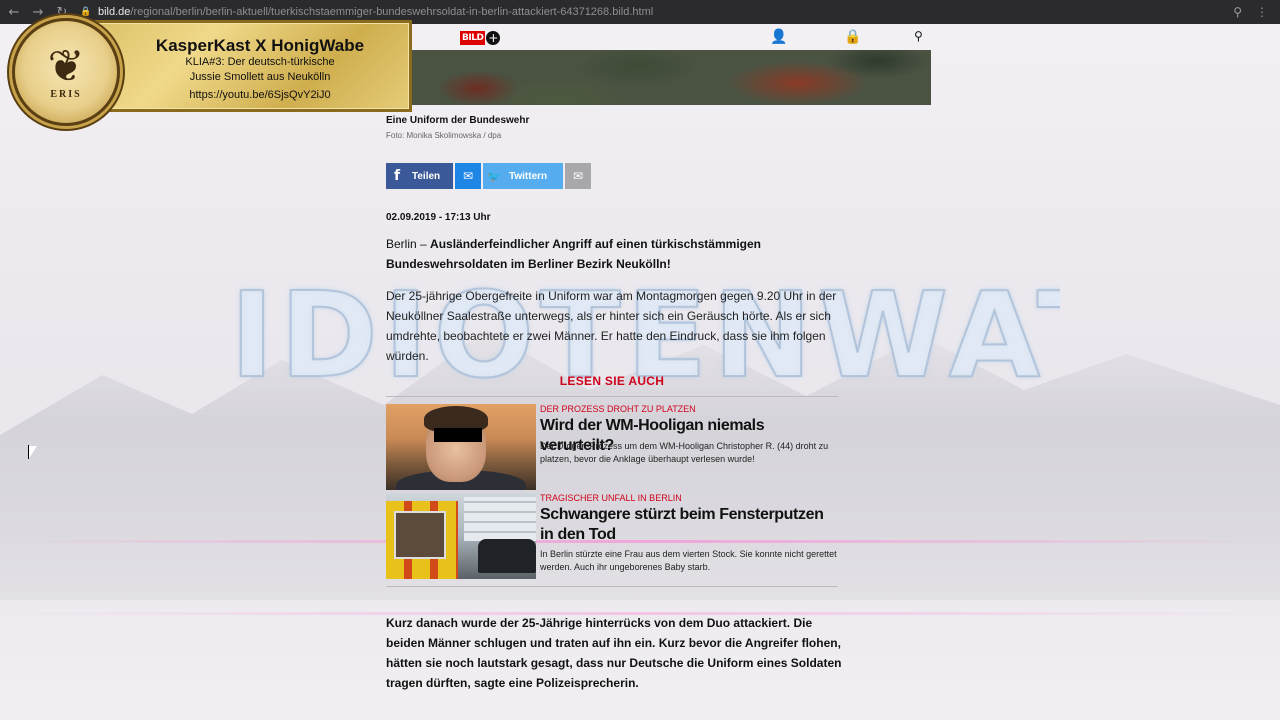  I want to click on twitter-share-button: 🐦 Twittern, so click(523, 176).